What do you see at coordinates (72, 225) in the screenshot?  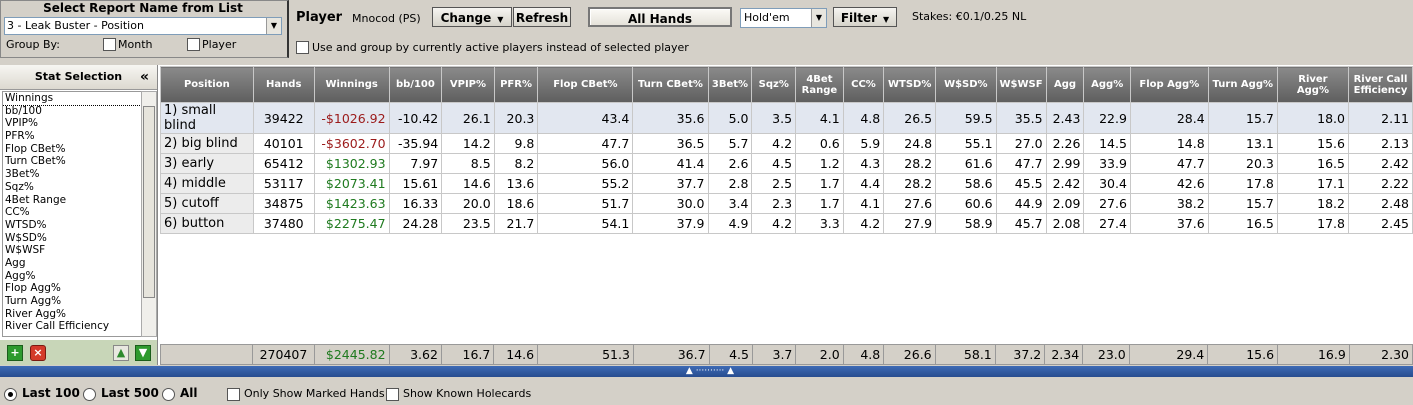 I see `stat-list-item: WTSD%` at bounding box center [72, 225].